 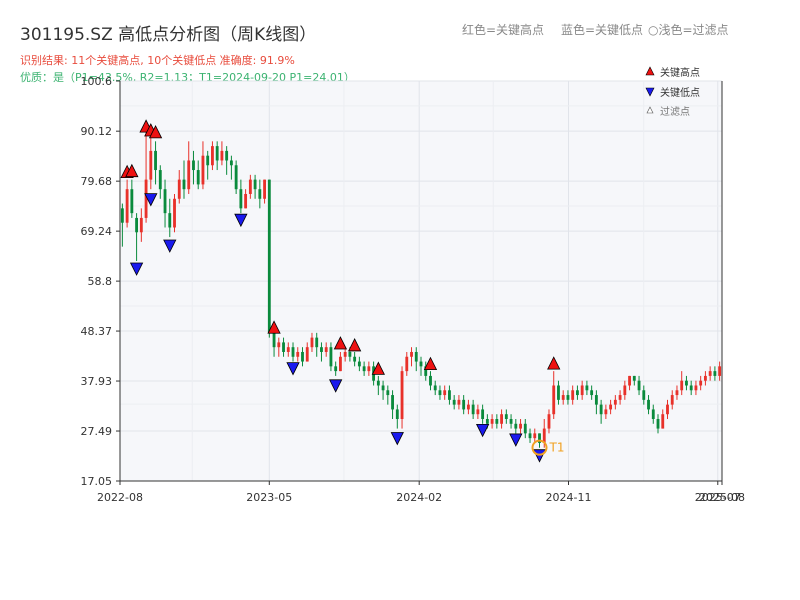 I want to click on y-tick-label: 100.6, so click(x=97, y=81).